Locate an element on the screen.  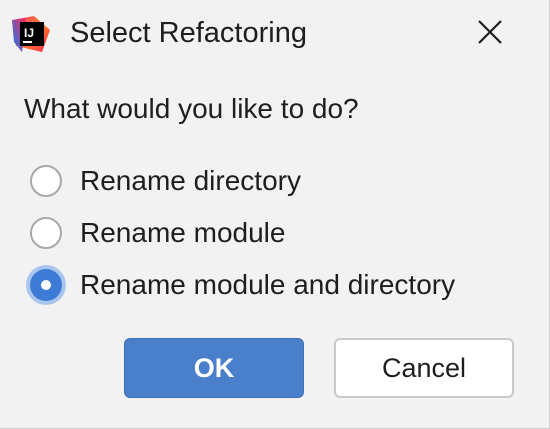
prompt-question: What would you like to do? is located at coordinates (191, 108).